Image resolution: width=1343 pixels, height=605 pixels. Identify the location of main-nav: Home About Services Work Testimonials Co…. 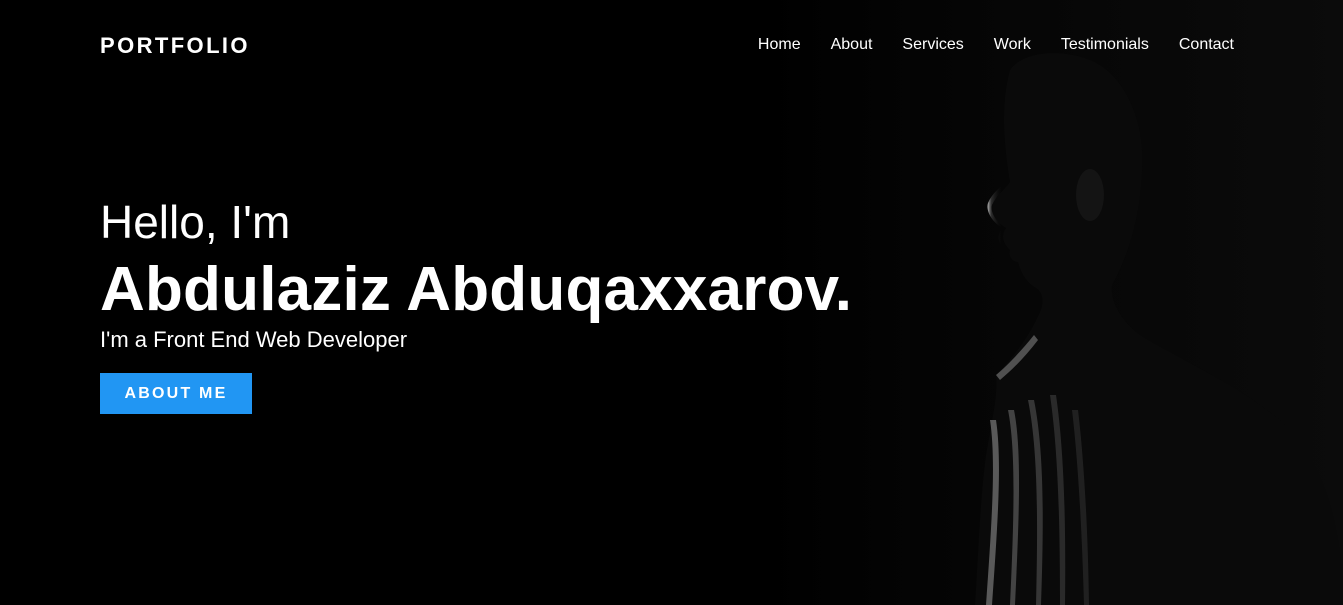
(996, 45).